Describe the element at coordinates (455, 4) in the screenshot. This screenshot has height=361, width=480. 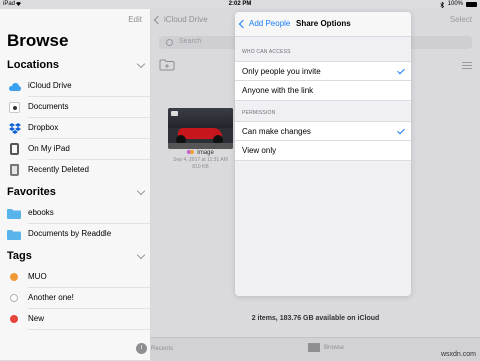
I see `battery-percent: 100%` at that location.